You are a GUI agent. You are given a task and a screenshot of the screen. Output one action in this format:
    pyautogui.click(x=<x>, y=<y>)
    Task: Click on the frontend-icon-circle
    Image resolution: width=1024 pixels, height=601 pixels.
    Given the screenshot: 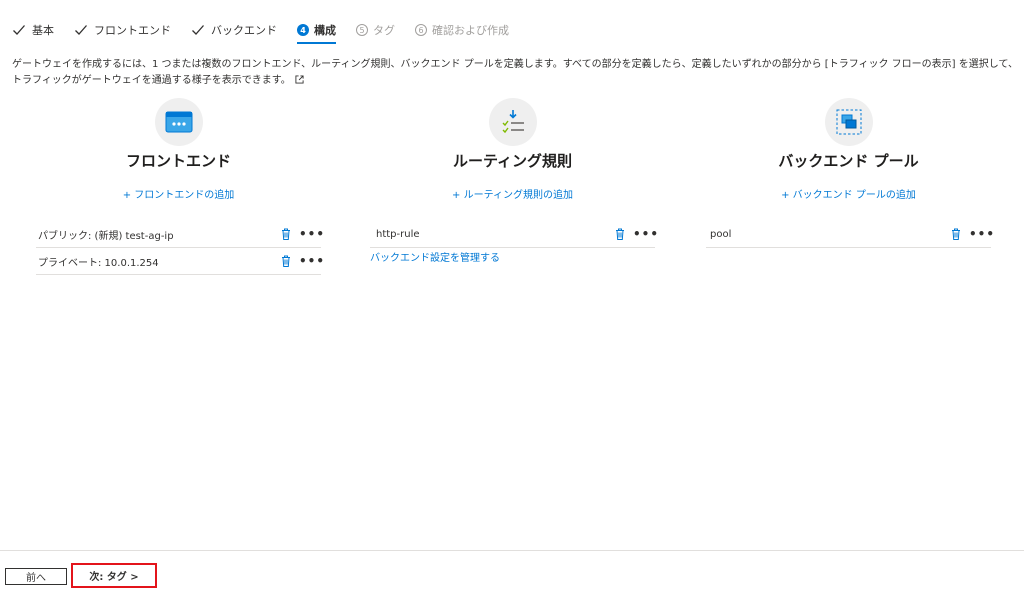 What is the action you would take?
    pyautogui.click(x=178, y=122)
    